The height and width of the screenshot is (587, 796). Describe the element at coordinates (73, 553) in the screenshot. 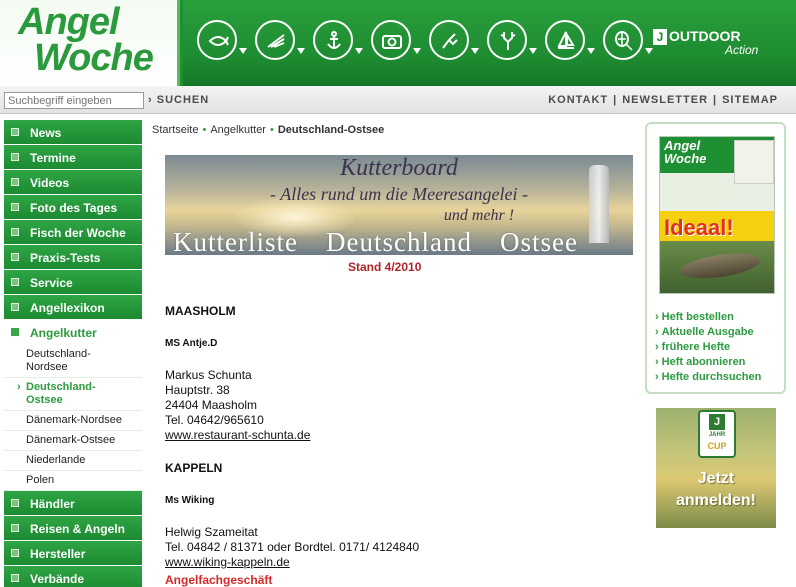

I see `sidebar-item-hersteller: Hersteller` at that location.